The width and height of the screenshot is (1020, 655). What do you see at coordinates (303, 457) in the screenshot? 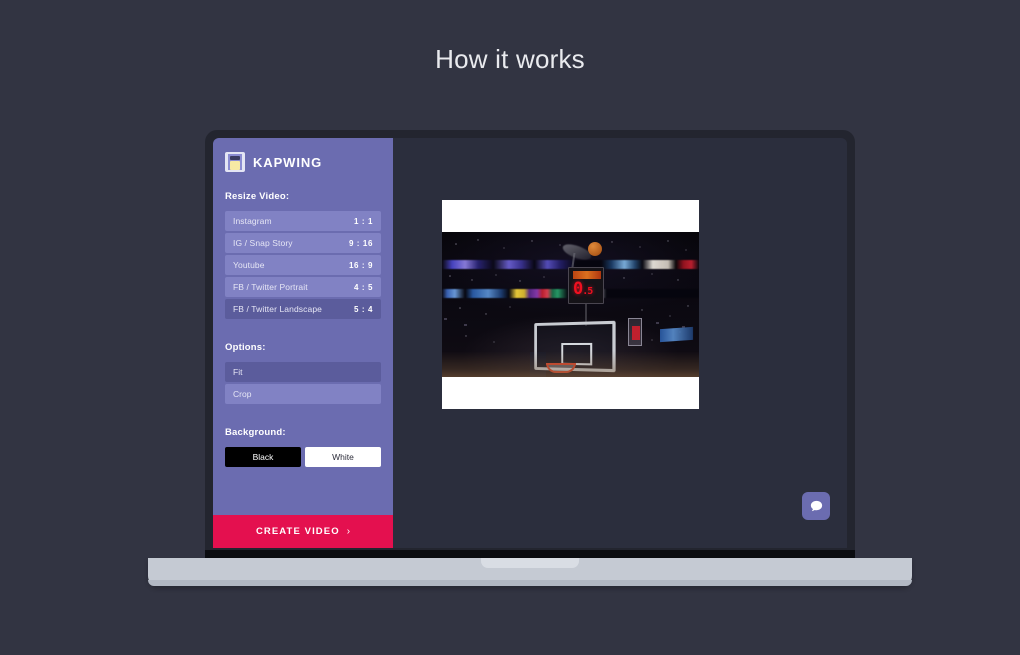
I see `background-color-group: Black White` at bounding box center [303, 457].